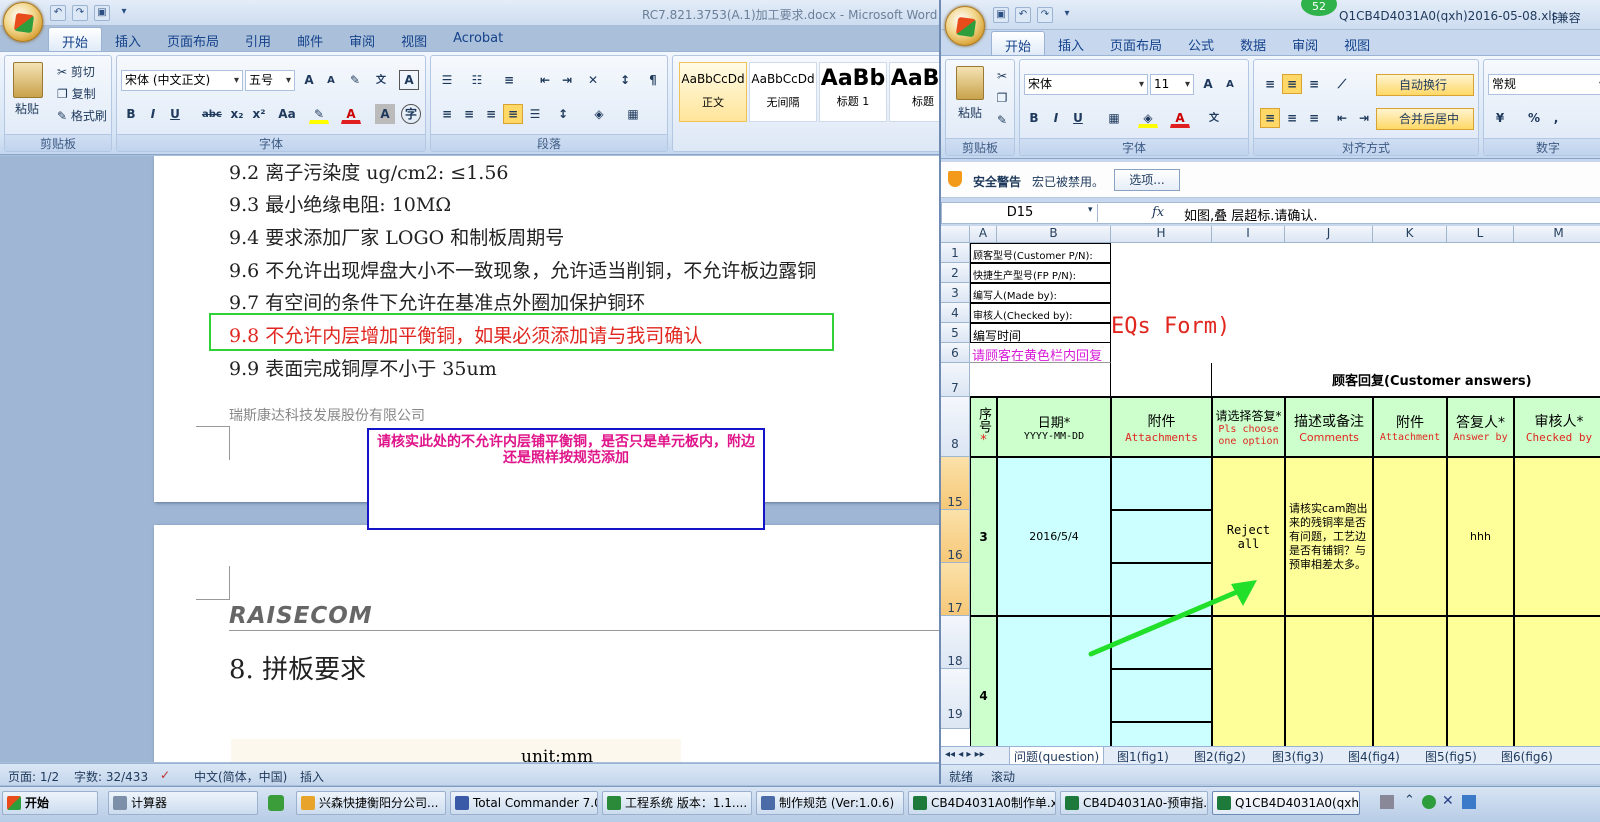 The image size is (1600, 822). Describe the element at coordinates (1329, 536) in the screenshot. I see `item-3-comment: 请核实cam跑出来的残铜率是否有问题，工艺边是否有铺铜？与预审相差太多。` at that location.